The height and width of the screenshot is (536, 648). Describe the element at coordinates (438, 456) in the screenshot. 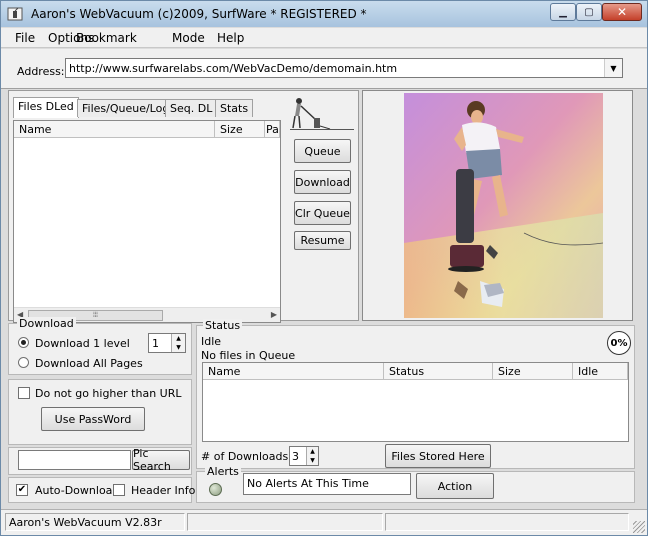

I see `files-stored-here-button: Files Stored Here` at that location.